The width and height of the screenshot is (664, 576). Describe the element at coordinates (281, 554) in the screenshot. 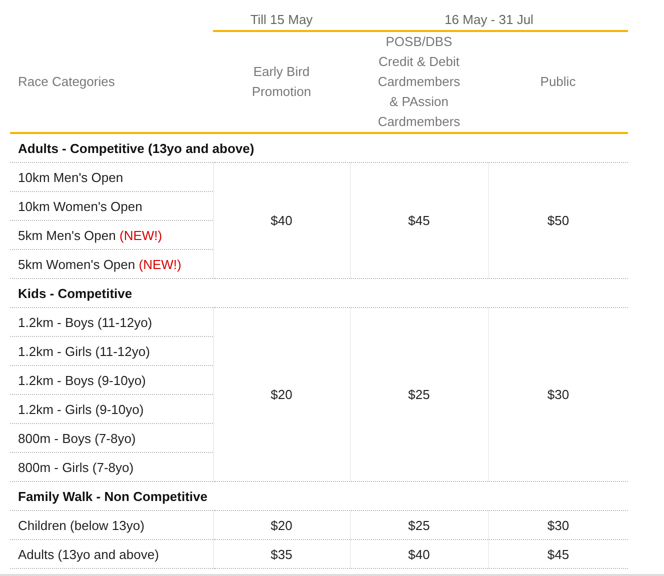

I see `price: $35` at that location.